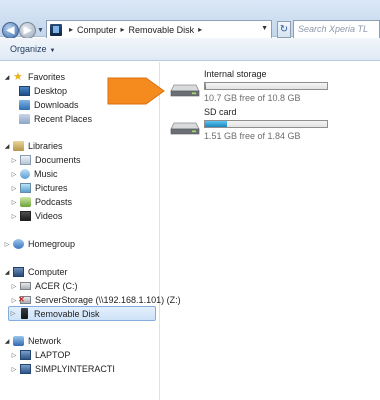 Image resolution: width=380 pixels, height=400 pixels. Describe the element at coordinates (56, 29) in the screenshot. I see `device-icon` at that location.